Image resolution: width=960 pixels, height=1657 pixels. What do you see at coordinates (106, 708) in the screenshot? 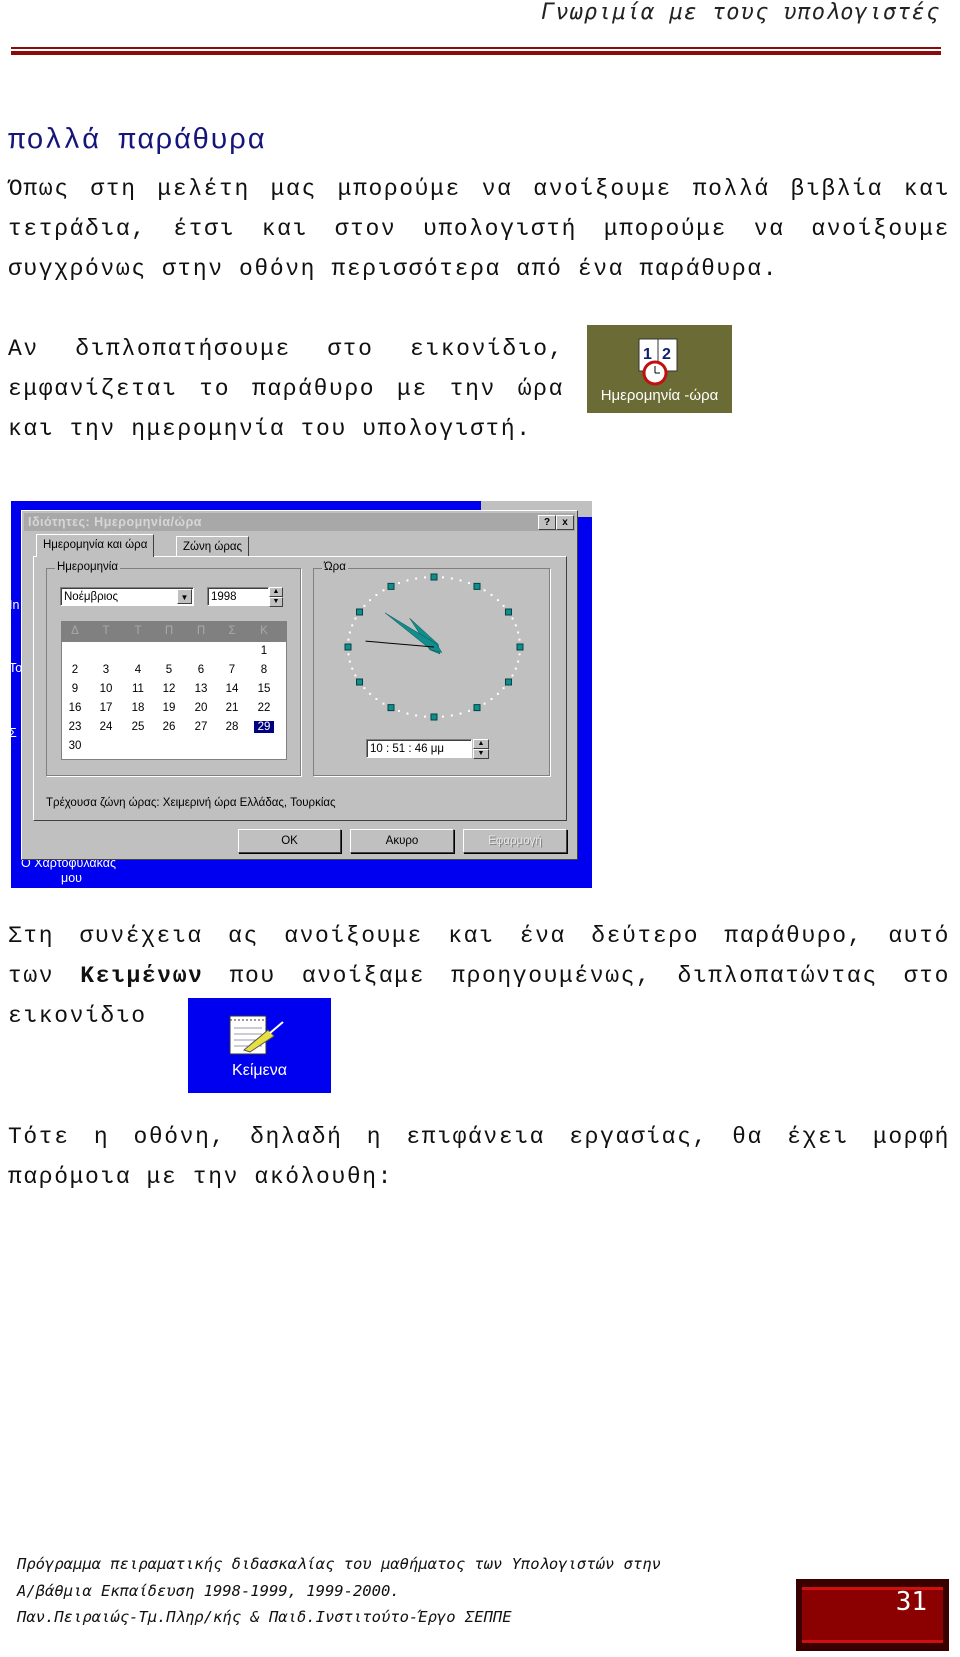
I see `calendar-day: 17` at bounding box center [106, 708].